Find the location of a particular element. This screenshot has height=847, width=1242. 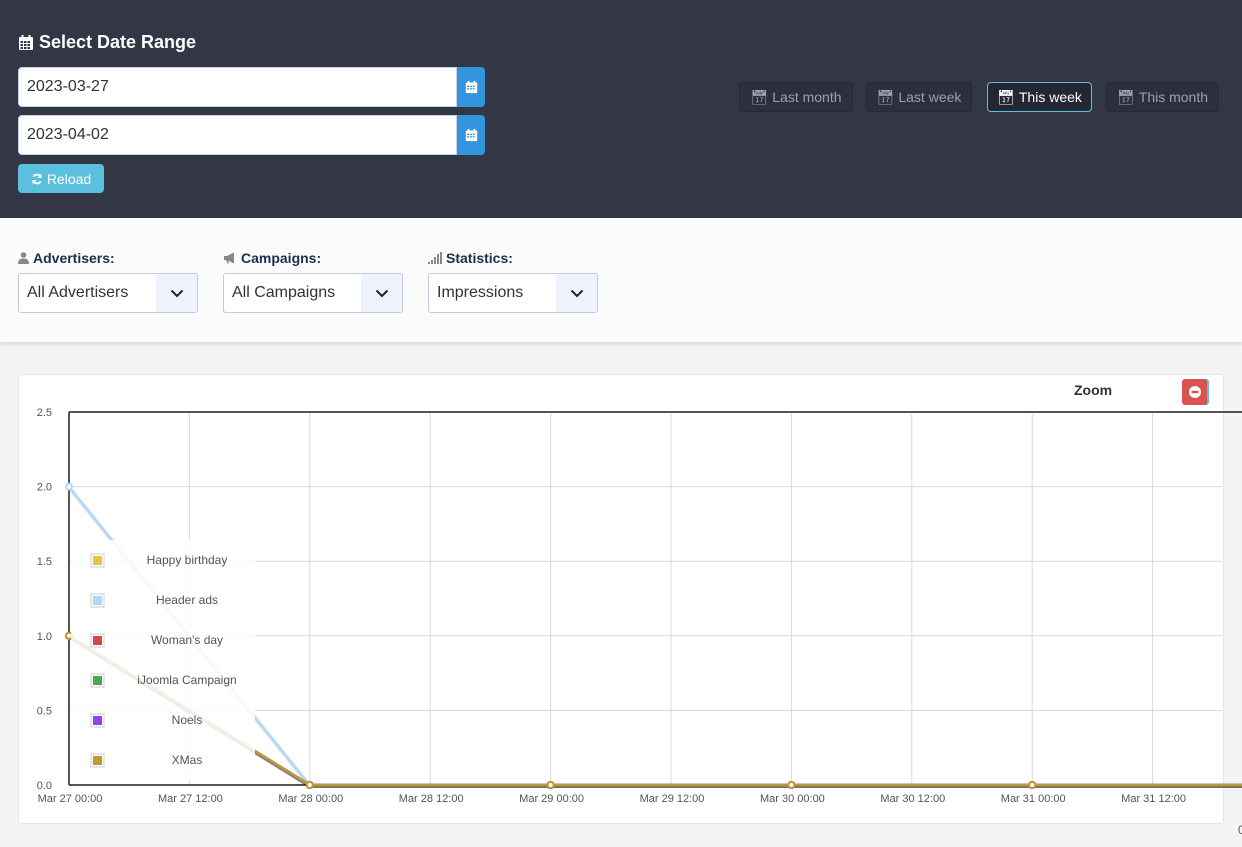

y-tick-label: 0.5 is located at coordinates (44, 711).